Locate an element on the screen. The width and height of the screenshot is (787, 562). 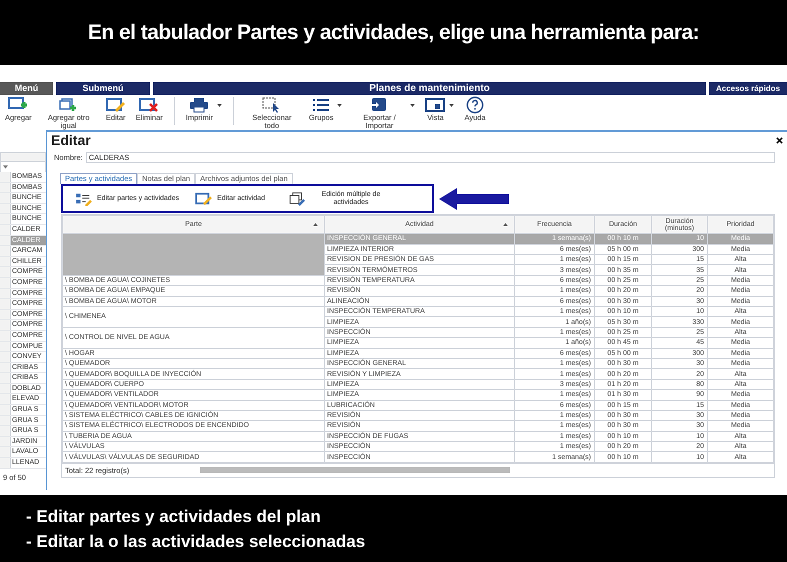
submenu-button: Submenú is located at coordinates (103, 88).